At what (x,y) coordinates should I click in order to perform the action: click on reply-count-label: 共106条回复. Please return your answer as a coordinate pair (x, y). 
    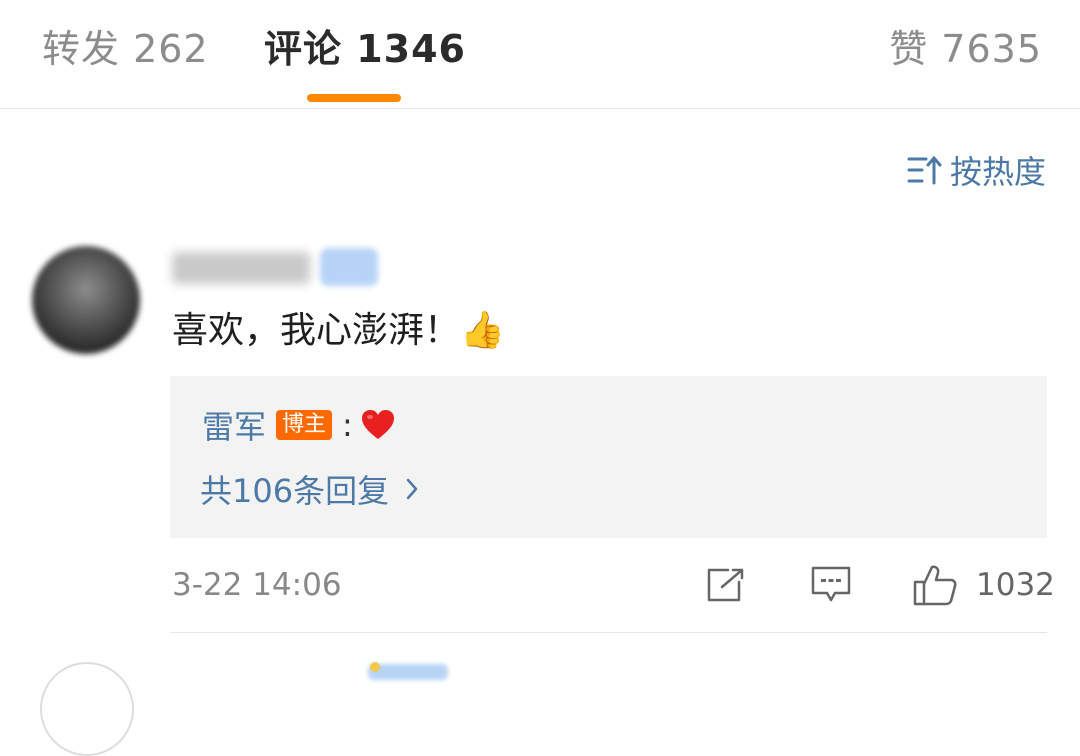
    Looking at the image, I should click on (295, 491).